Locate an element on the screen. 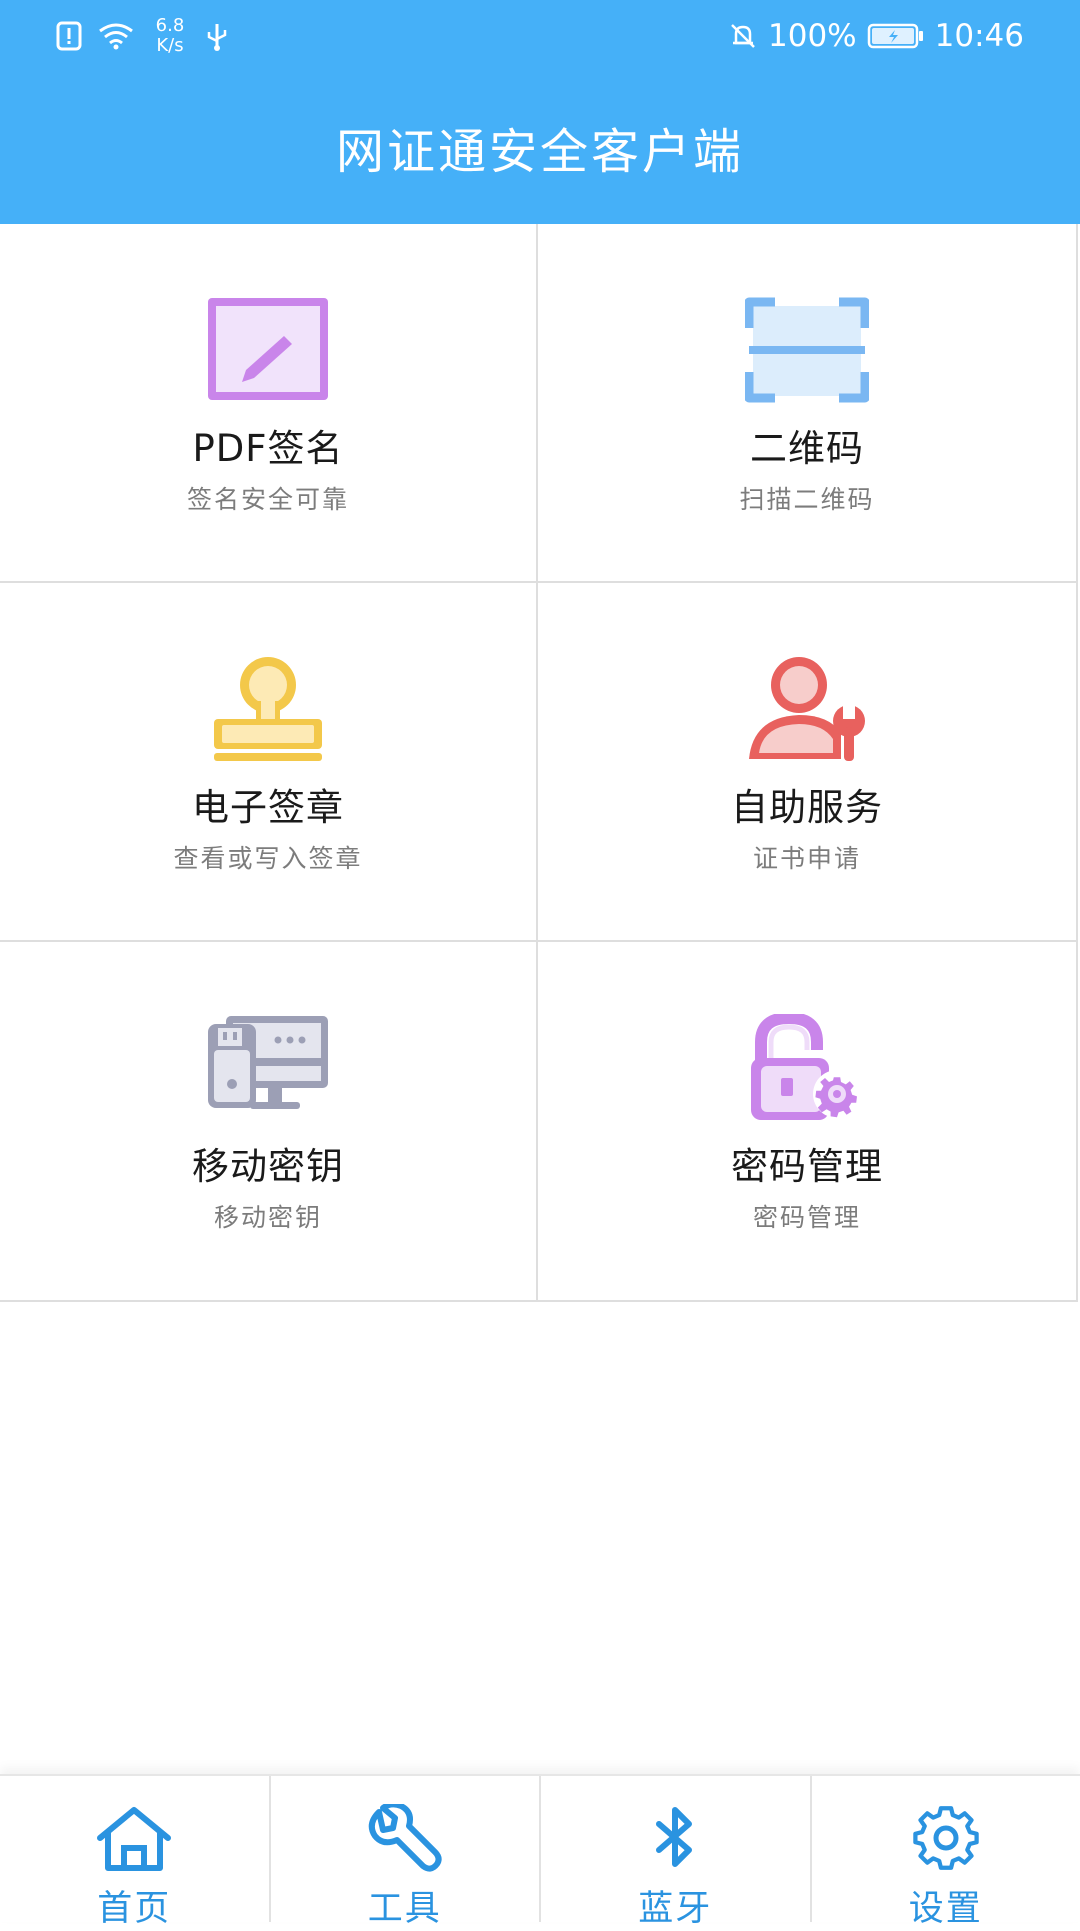  tile-subtitle: 证书申请 is located at coordinates (807, 857).